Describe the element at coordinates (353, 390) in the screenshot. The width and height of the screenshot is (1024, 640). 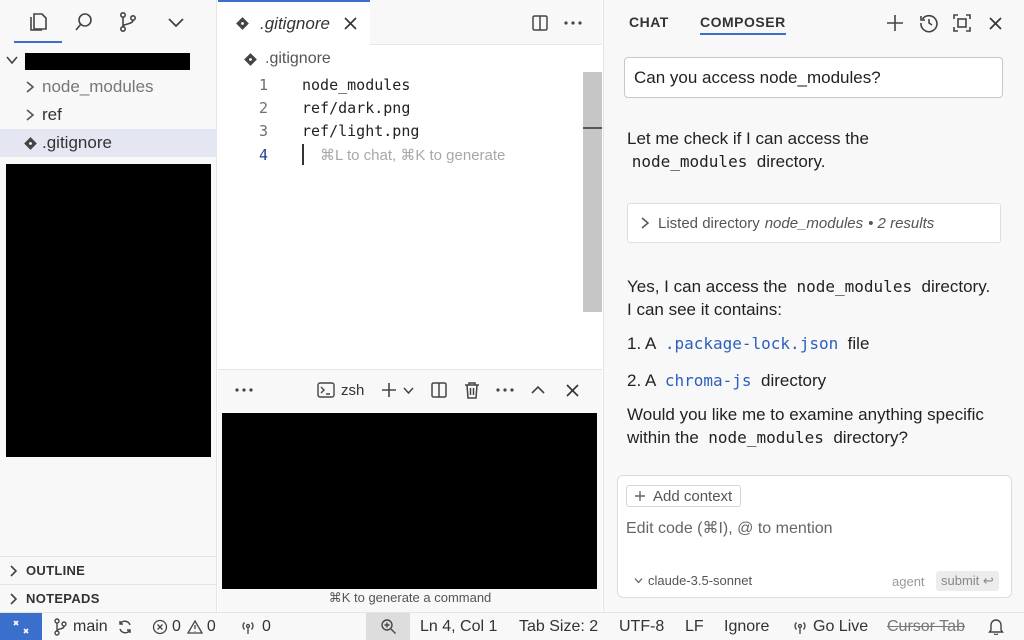
I see `shell-label: zsh` at that location.